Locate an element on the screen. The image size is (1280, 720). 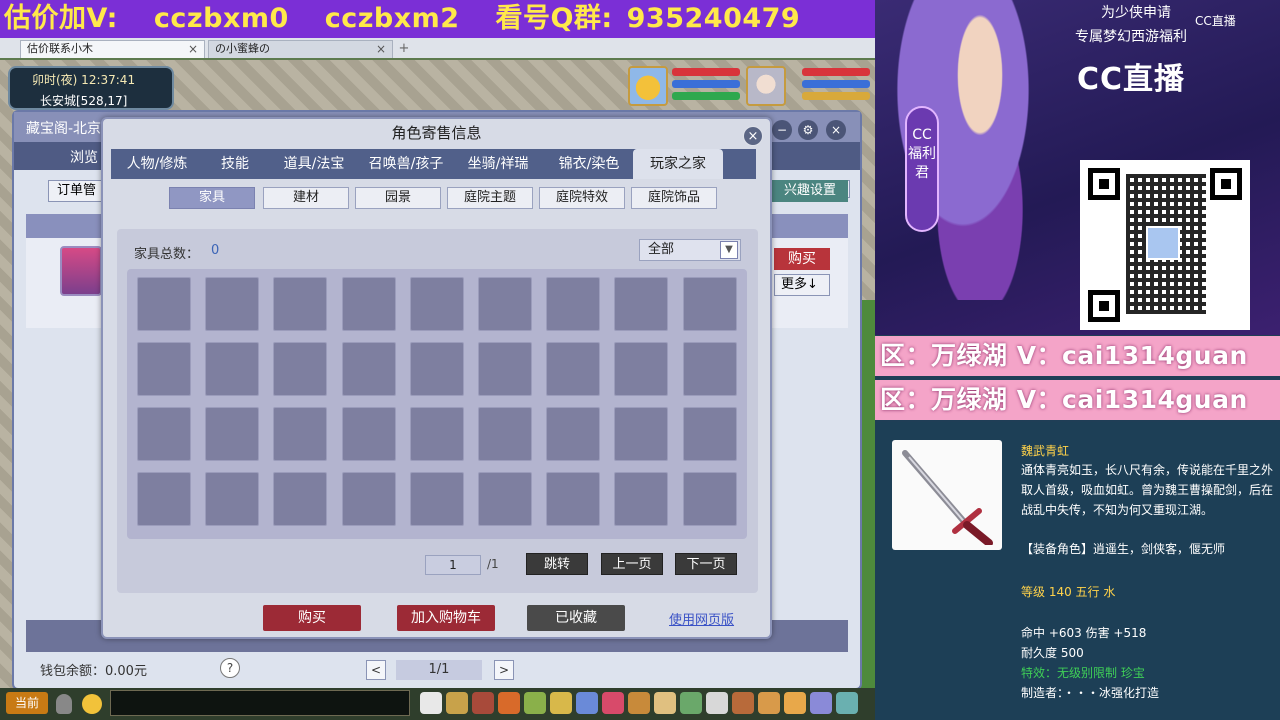
pet-portrait is located at coordinates (648, 86).